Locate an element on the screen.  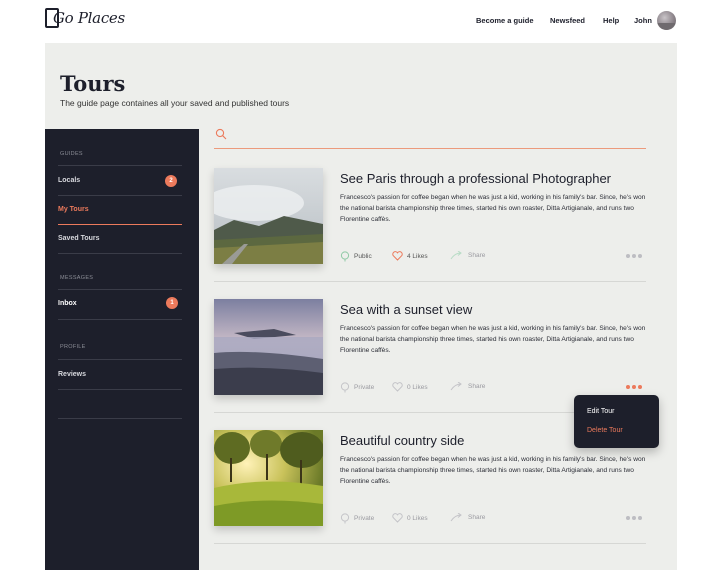
tour-title: Beautiful country side is located at coordinates (402, 440).